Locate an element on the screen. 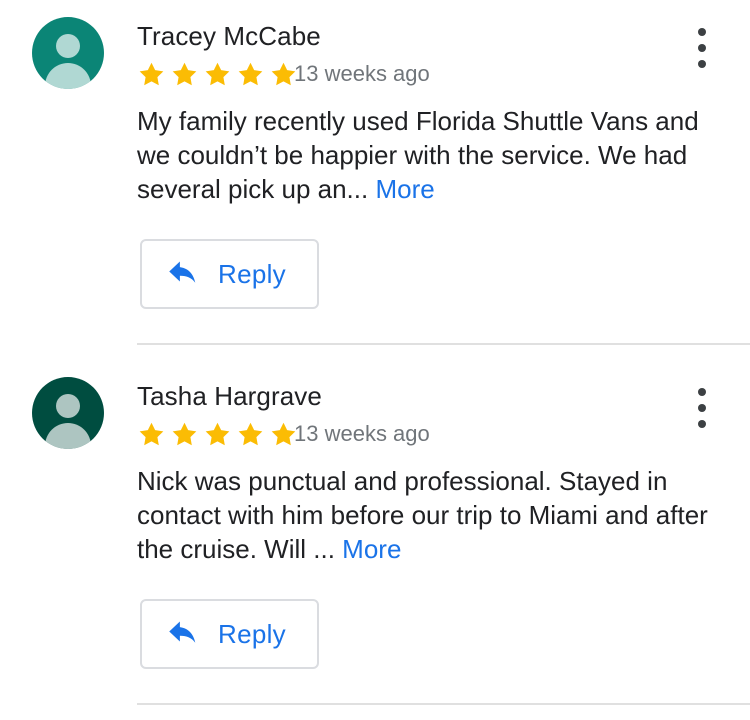 The image size is (750, 720). reviewer-name: Tasha Hargrave is located at coordinates (229, 396).